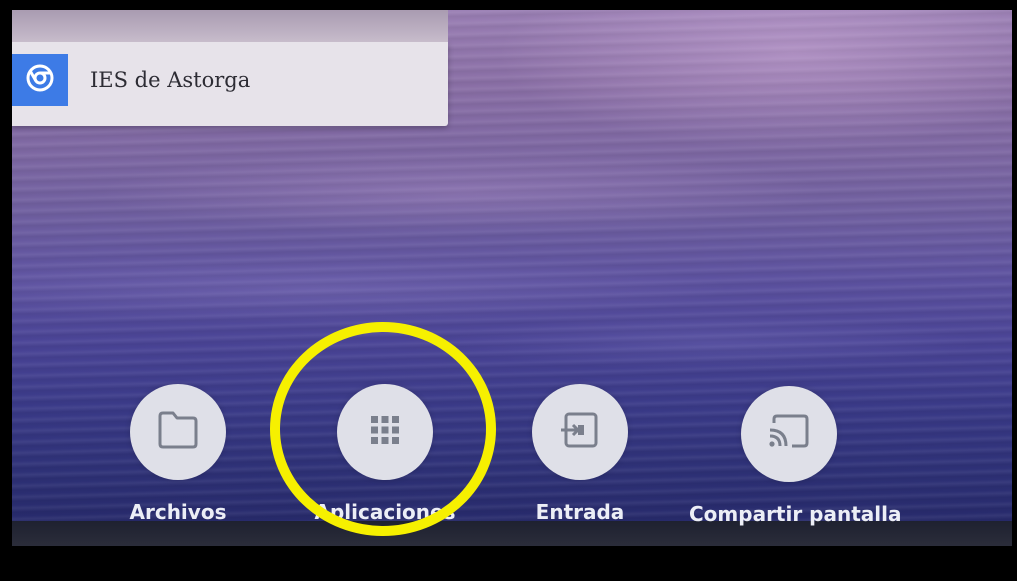 The image size is (1017, 581). What do you see at coordinates (795, 514) in the screenshot?
I see `dock-label-compartir-pantalla: Compartir pantalla` at bounding box center [795, 514].